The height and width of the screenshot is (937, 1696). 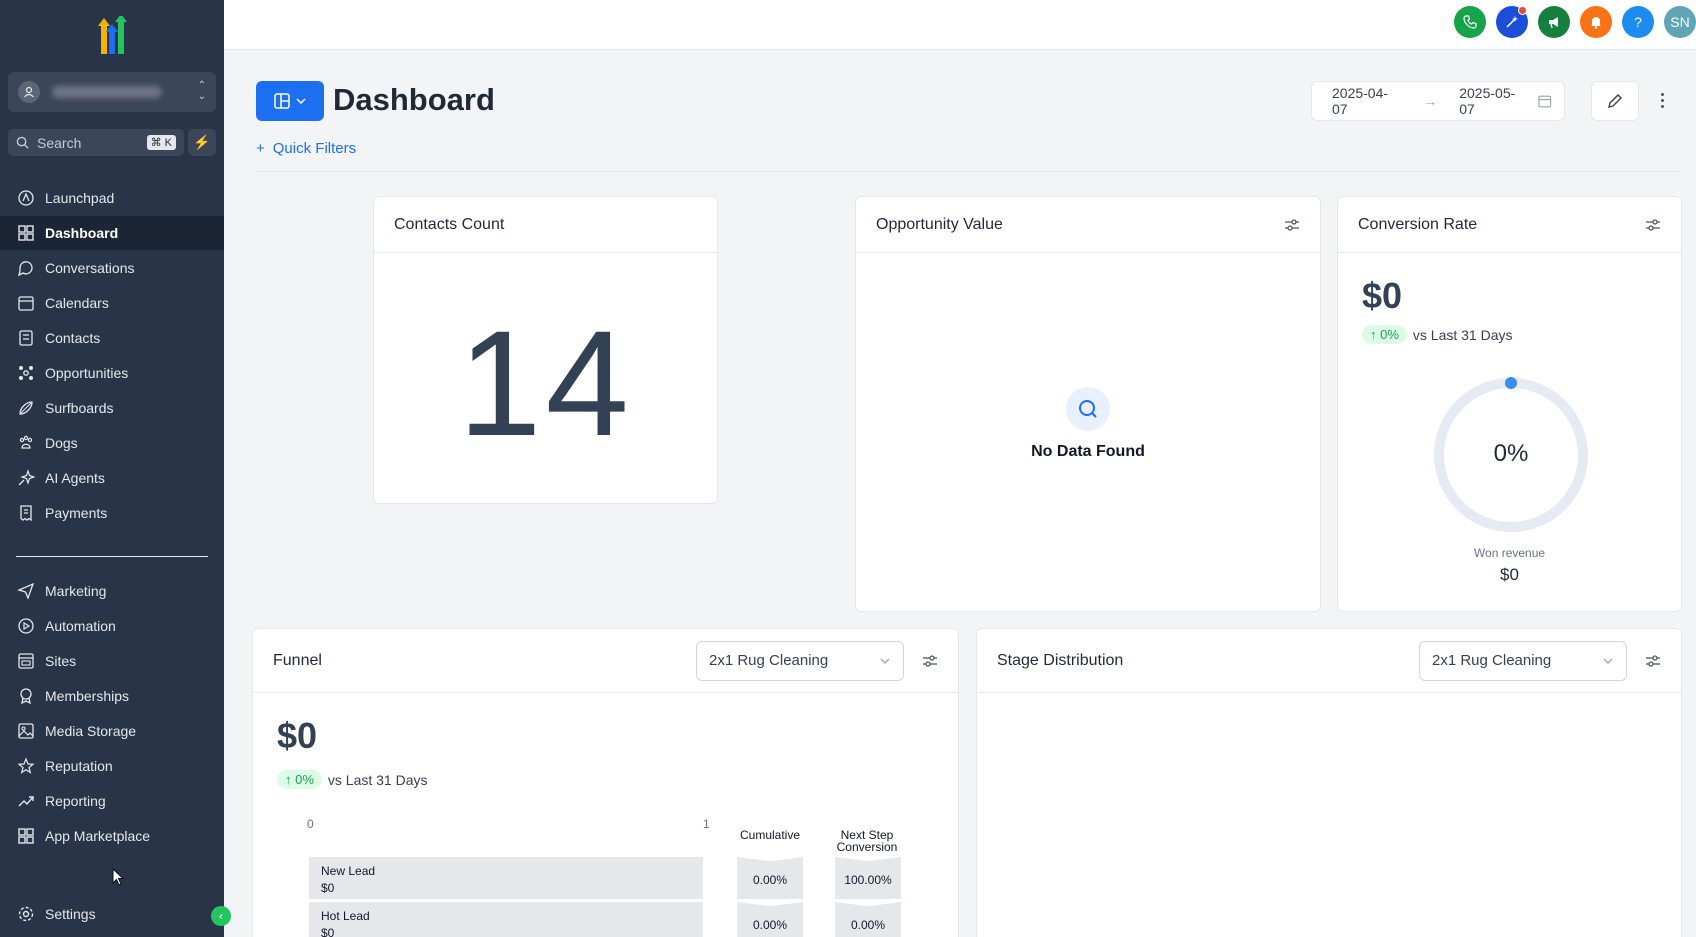 What do you see at coordinates (91, 731) in the screenshot?
I see `sidebar-item-label: Media Storage` at bounding box center [91, 731].